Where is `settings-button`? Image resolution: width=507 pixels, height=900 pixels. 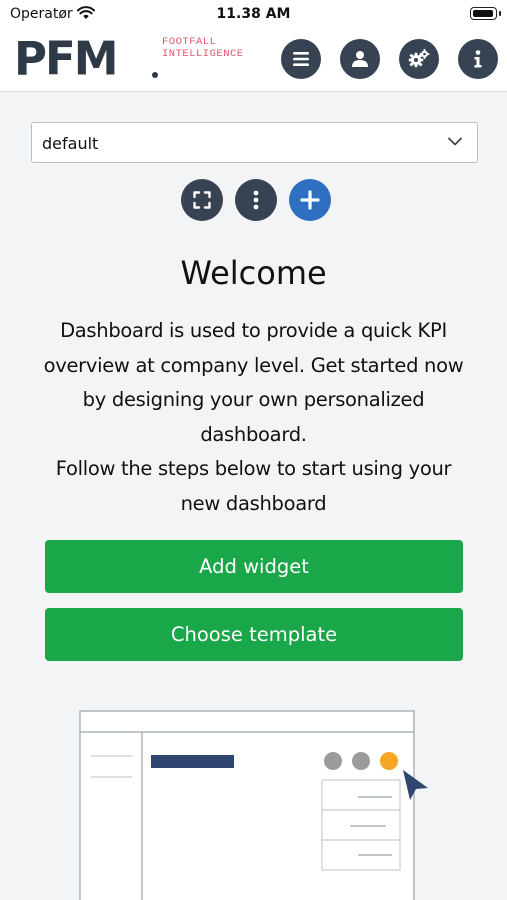
settings-button is located at coordinates (419, 59).